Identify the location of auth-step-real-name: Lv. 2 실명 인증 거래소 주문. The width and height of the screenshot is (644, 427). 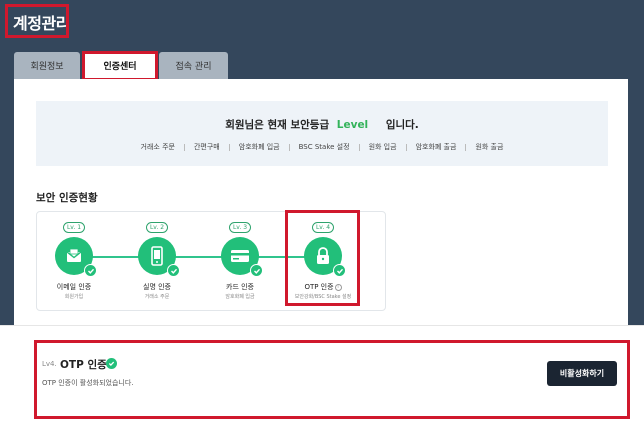
(157, 265).